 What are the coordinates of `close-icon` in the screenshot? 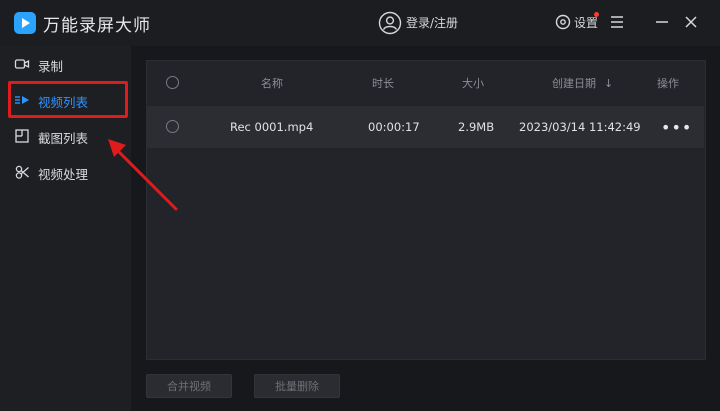 It's located at (691, 22).